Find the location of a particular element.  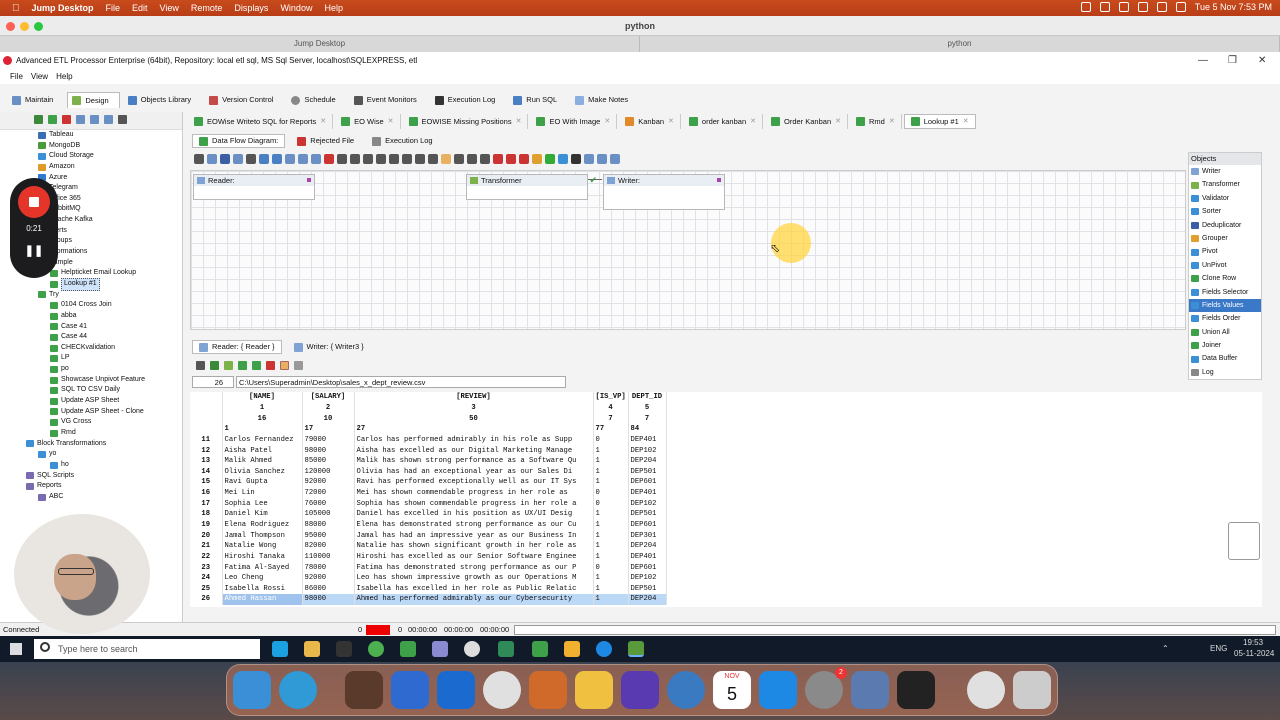

broom-app-icon is located at coordinates (364, 690).